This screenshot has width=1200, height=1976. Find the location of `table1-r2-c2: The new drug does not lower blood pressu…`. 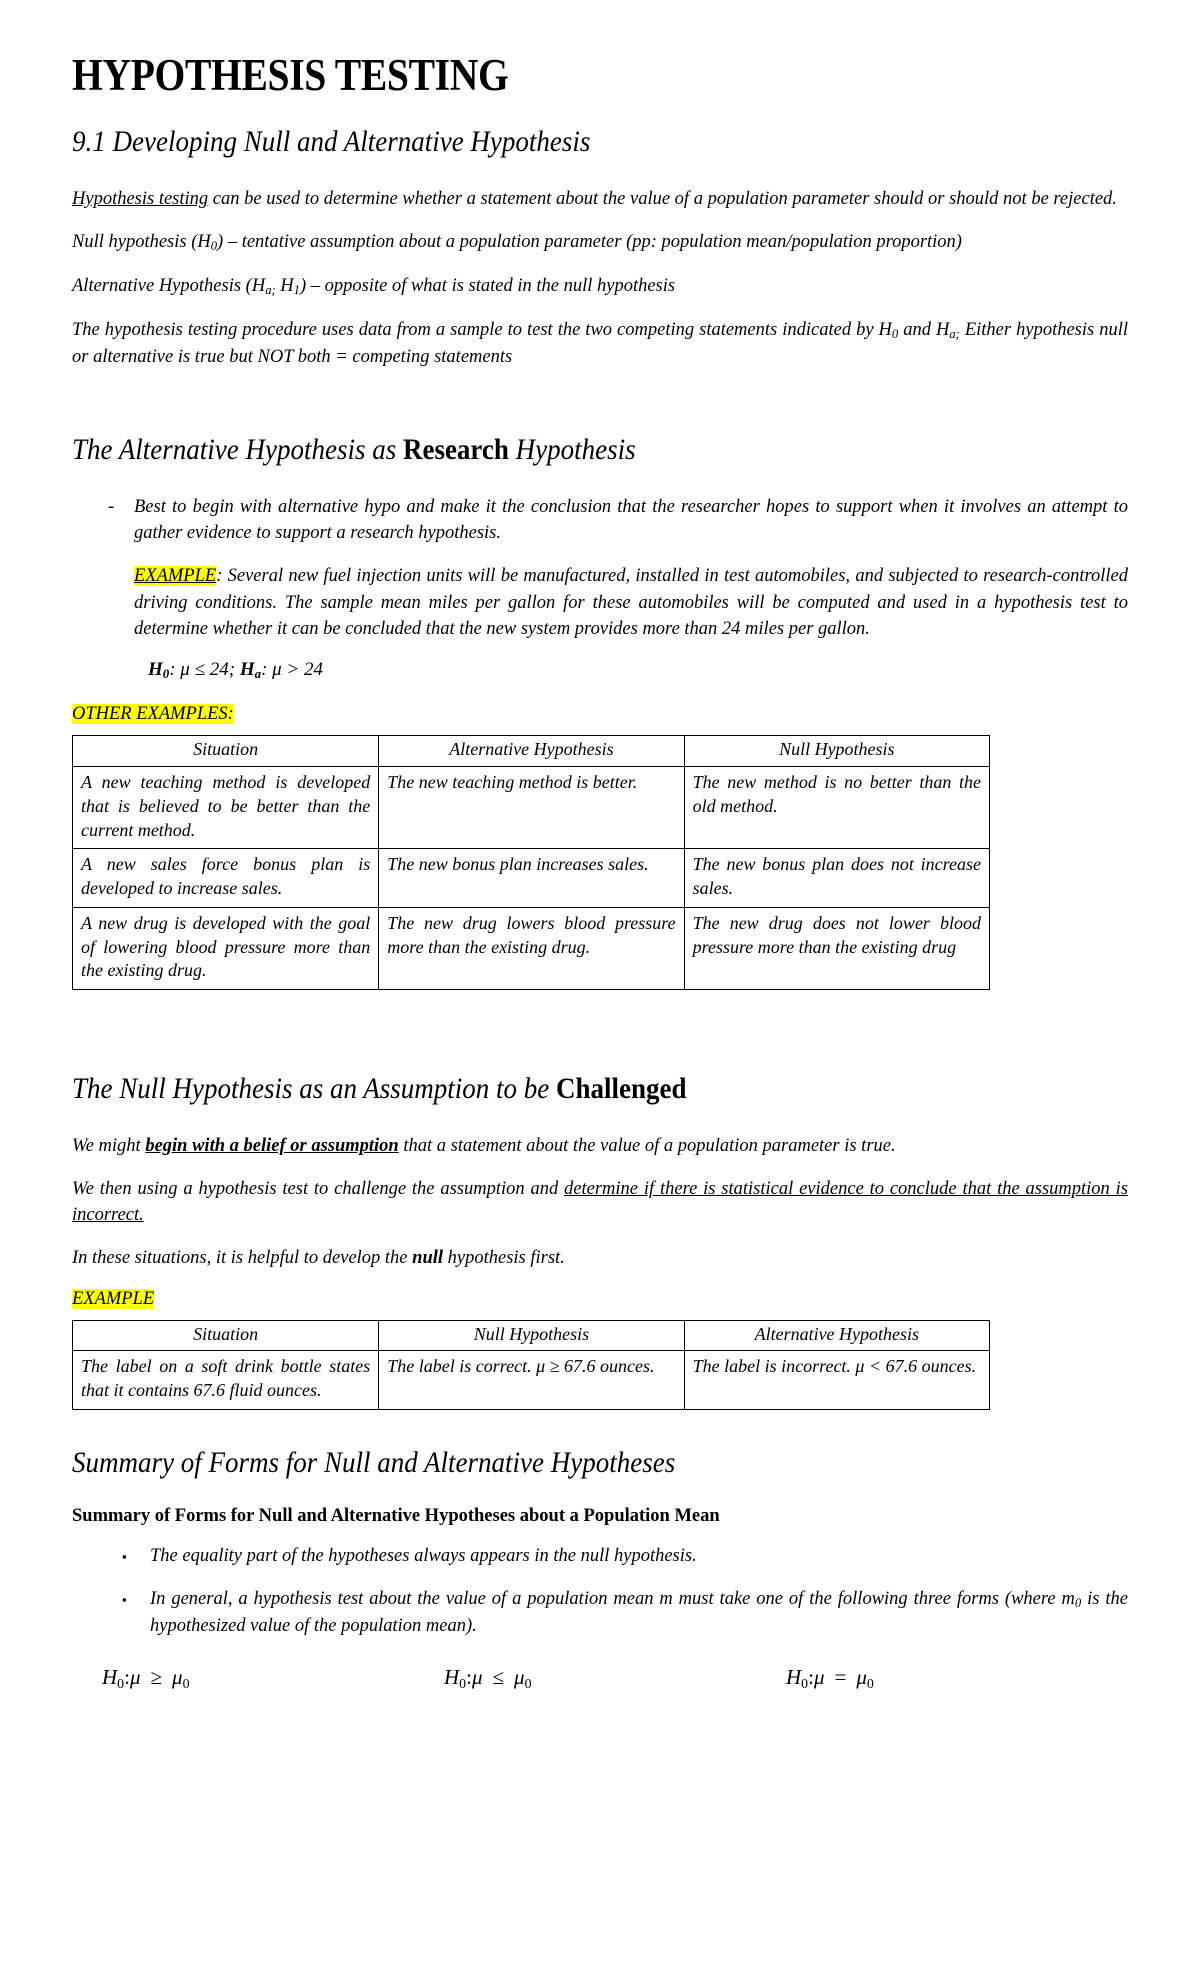

table1-r2-c2: The new drug does not lower blood pressu… is located at coordinates (837, 948).